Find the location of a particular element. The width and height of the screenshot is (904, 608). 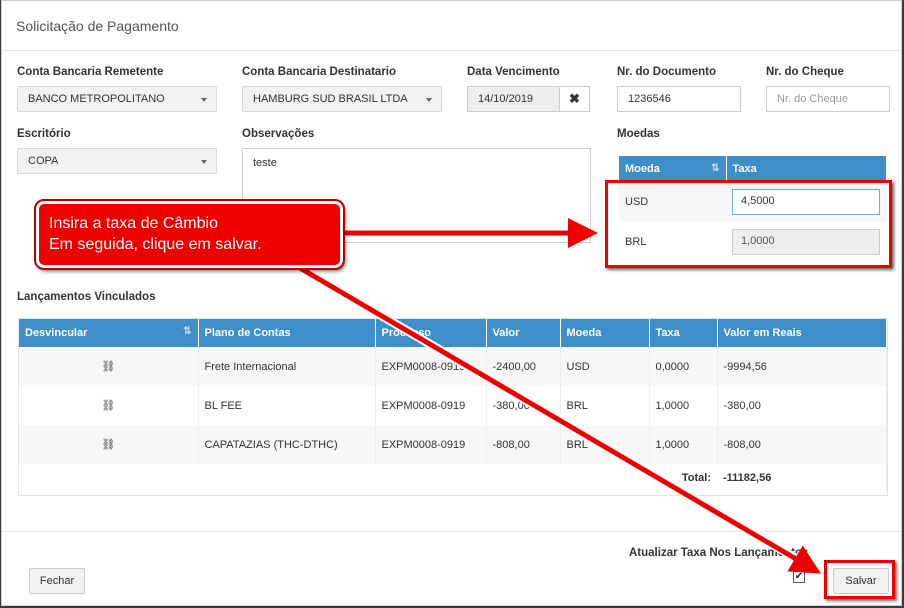

annotation-line-2: Em seguida, clique em salvar. is located at coordinates (155, 244).